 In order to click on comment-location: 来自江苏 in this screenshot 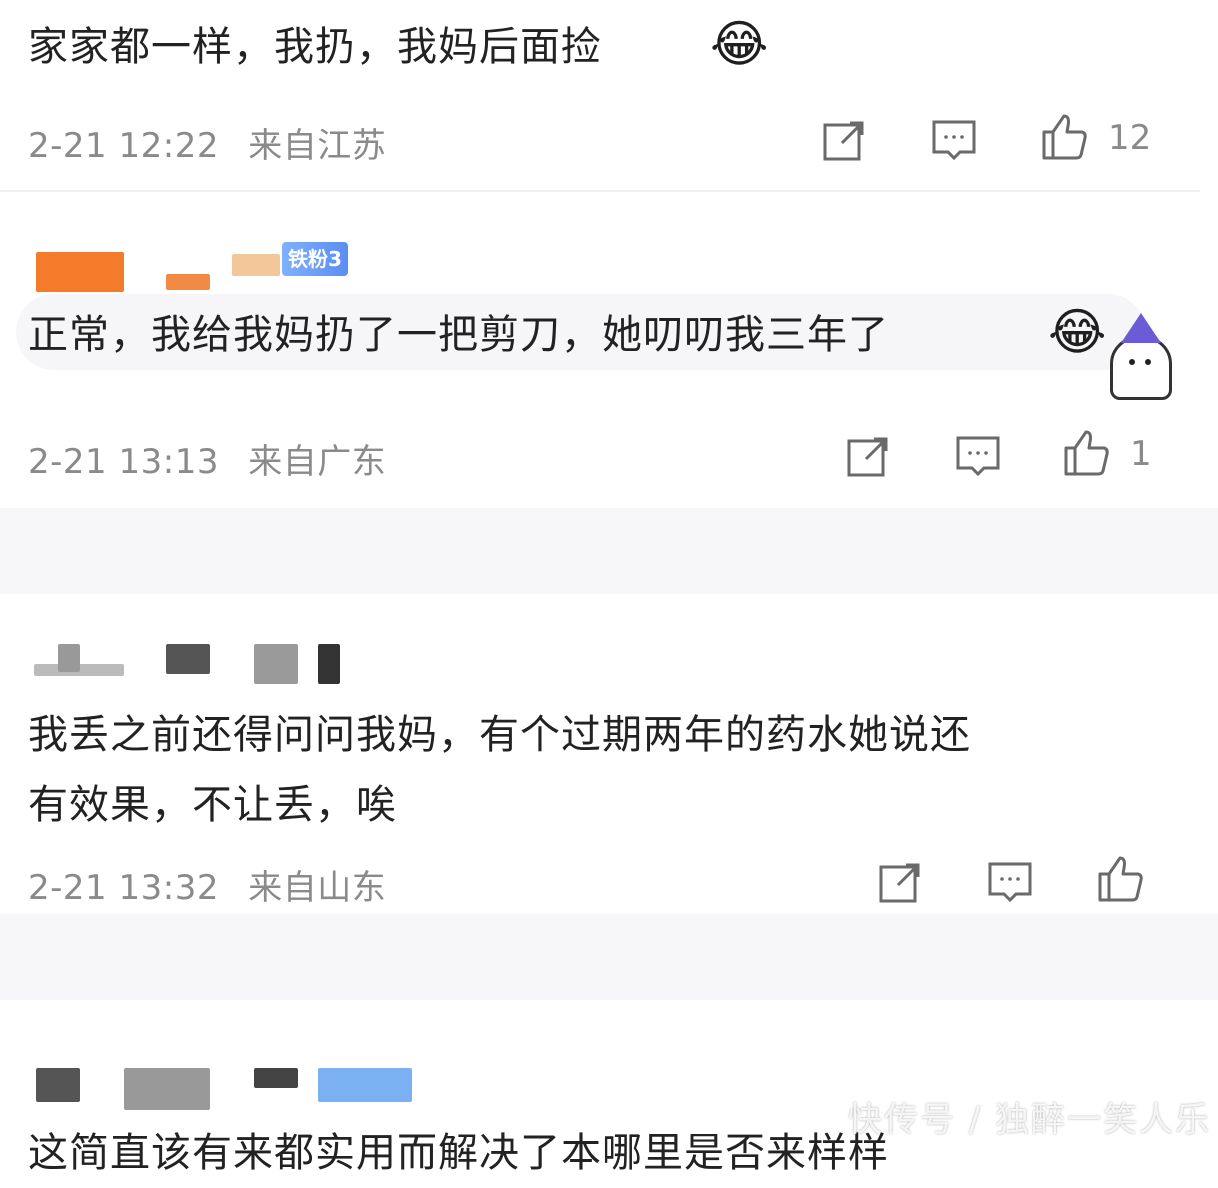, I will do `click(317, 146)`.